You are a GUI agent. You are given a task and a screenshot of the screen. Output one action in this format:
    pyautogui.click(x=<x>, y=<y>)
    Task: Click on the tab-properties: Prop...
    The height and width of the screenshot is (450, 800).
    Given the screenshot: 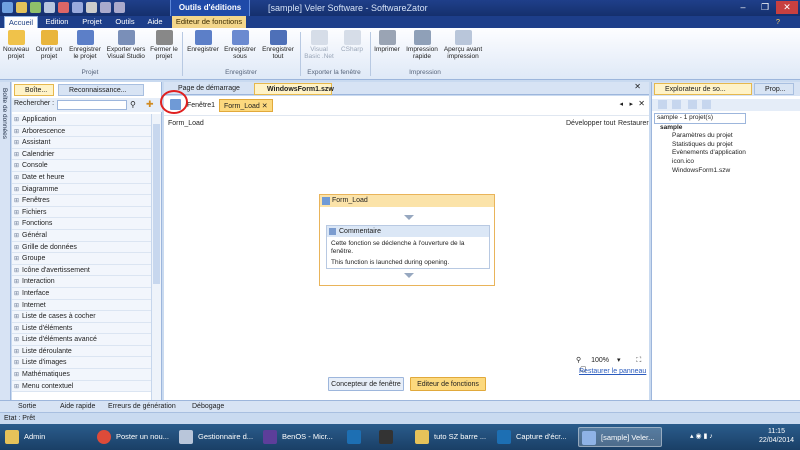 What is the action you would take?
    pyautogui.click(x=774, y=89)
    